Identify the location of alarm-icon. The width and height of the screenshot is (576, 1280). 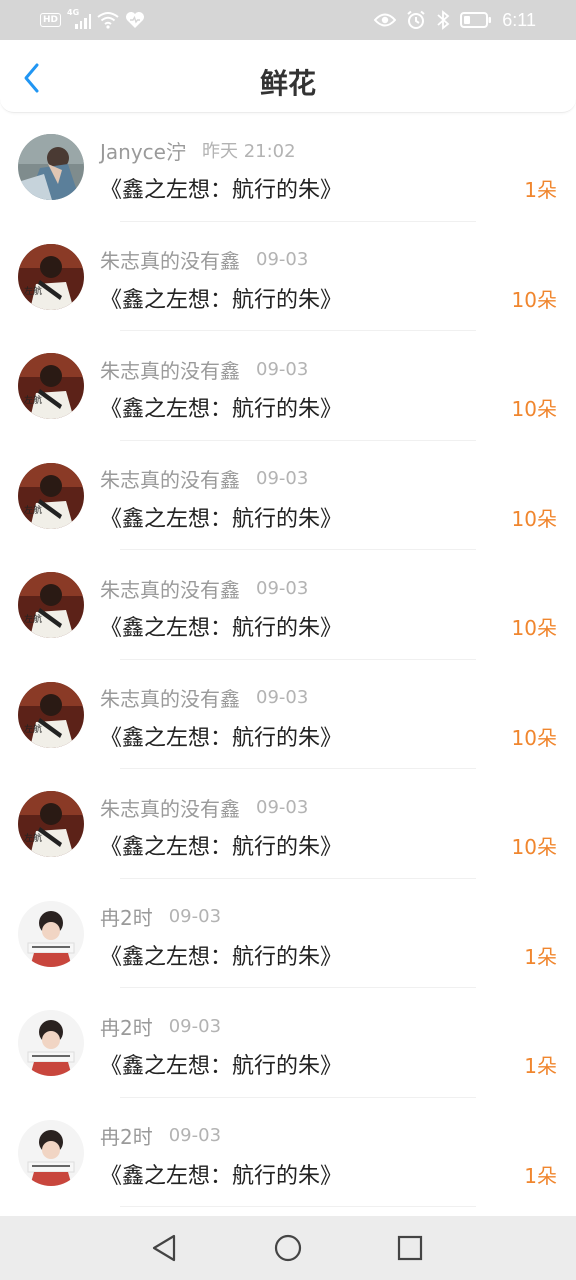
(416, 19).